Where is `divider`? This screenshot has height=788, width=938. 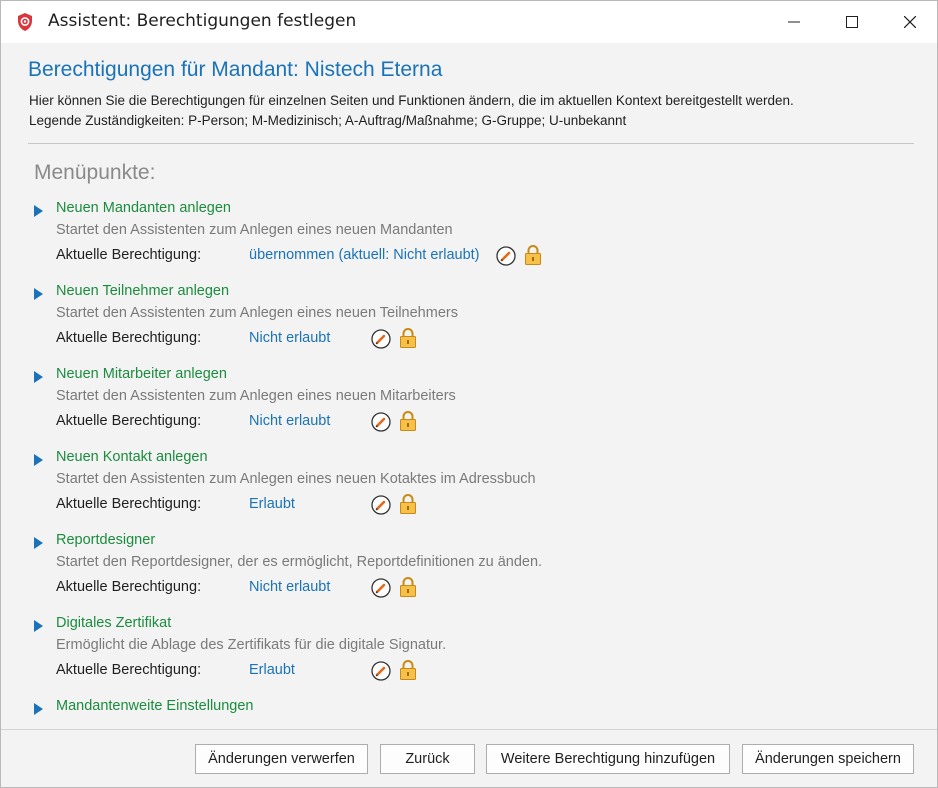 divider is located at coordinates (471, 143).